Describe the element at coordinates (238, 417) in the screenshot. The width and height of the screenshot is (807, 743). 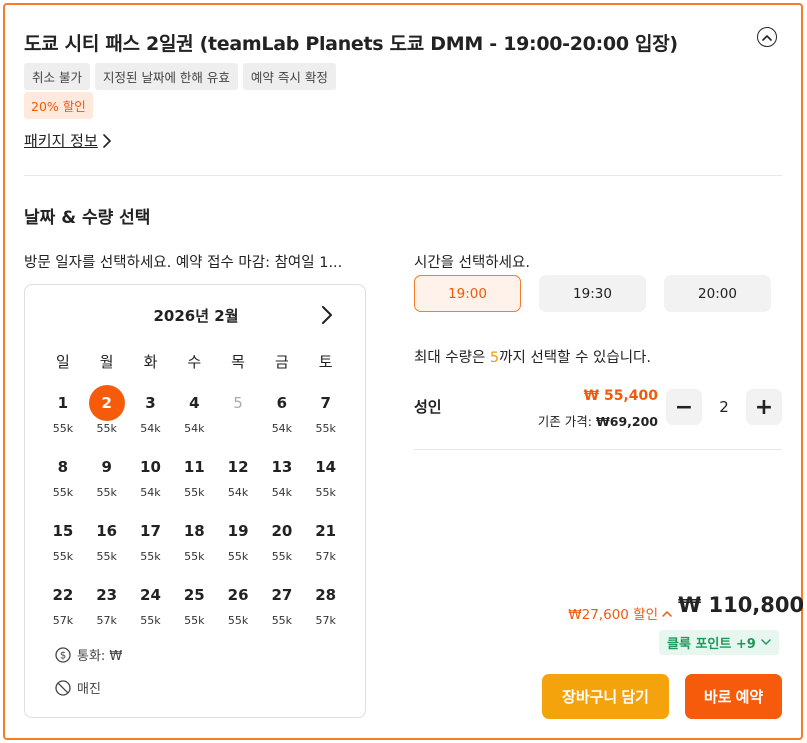
I see `calendar-day: 5` at that location.